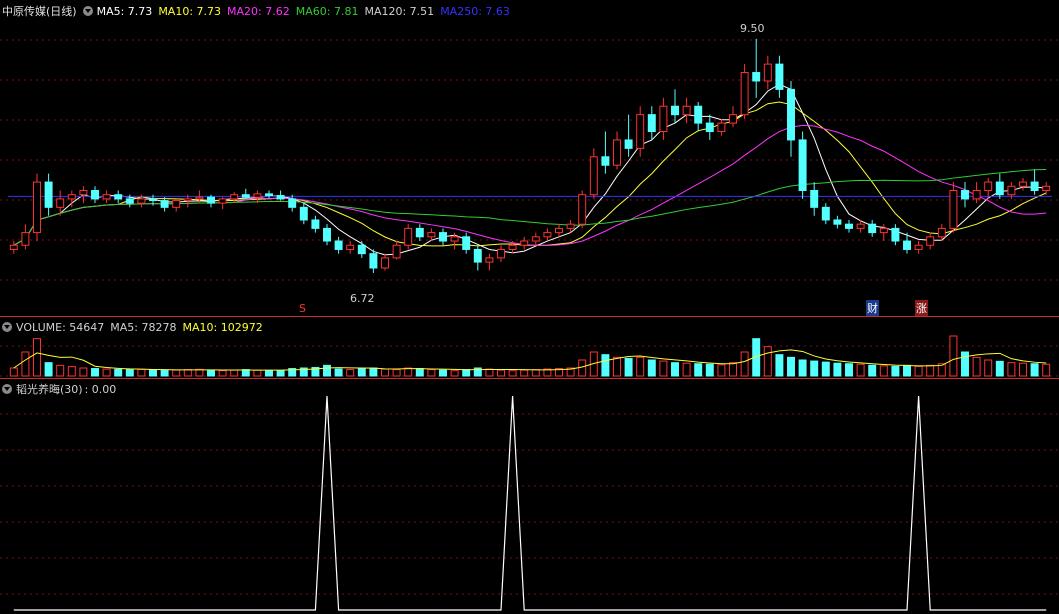 The height and width of the screenshot is (614, 1059). Describe the element at coordinates (62, 389) in the screenshot. I see `indicator-legend: 韬光养晦(30) : 0.00` at that location.